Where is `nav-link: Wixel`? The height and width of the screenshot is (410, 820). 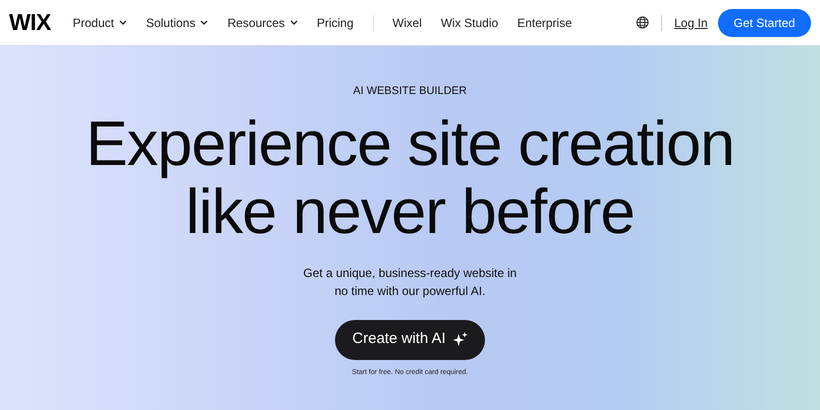
nav-link: Wixel is located at coordinates (407, 23).